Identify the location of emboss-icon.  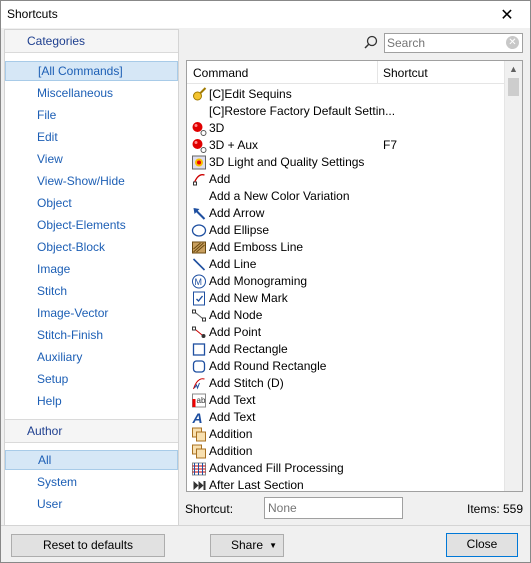
(199, 247).